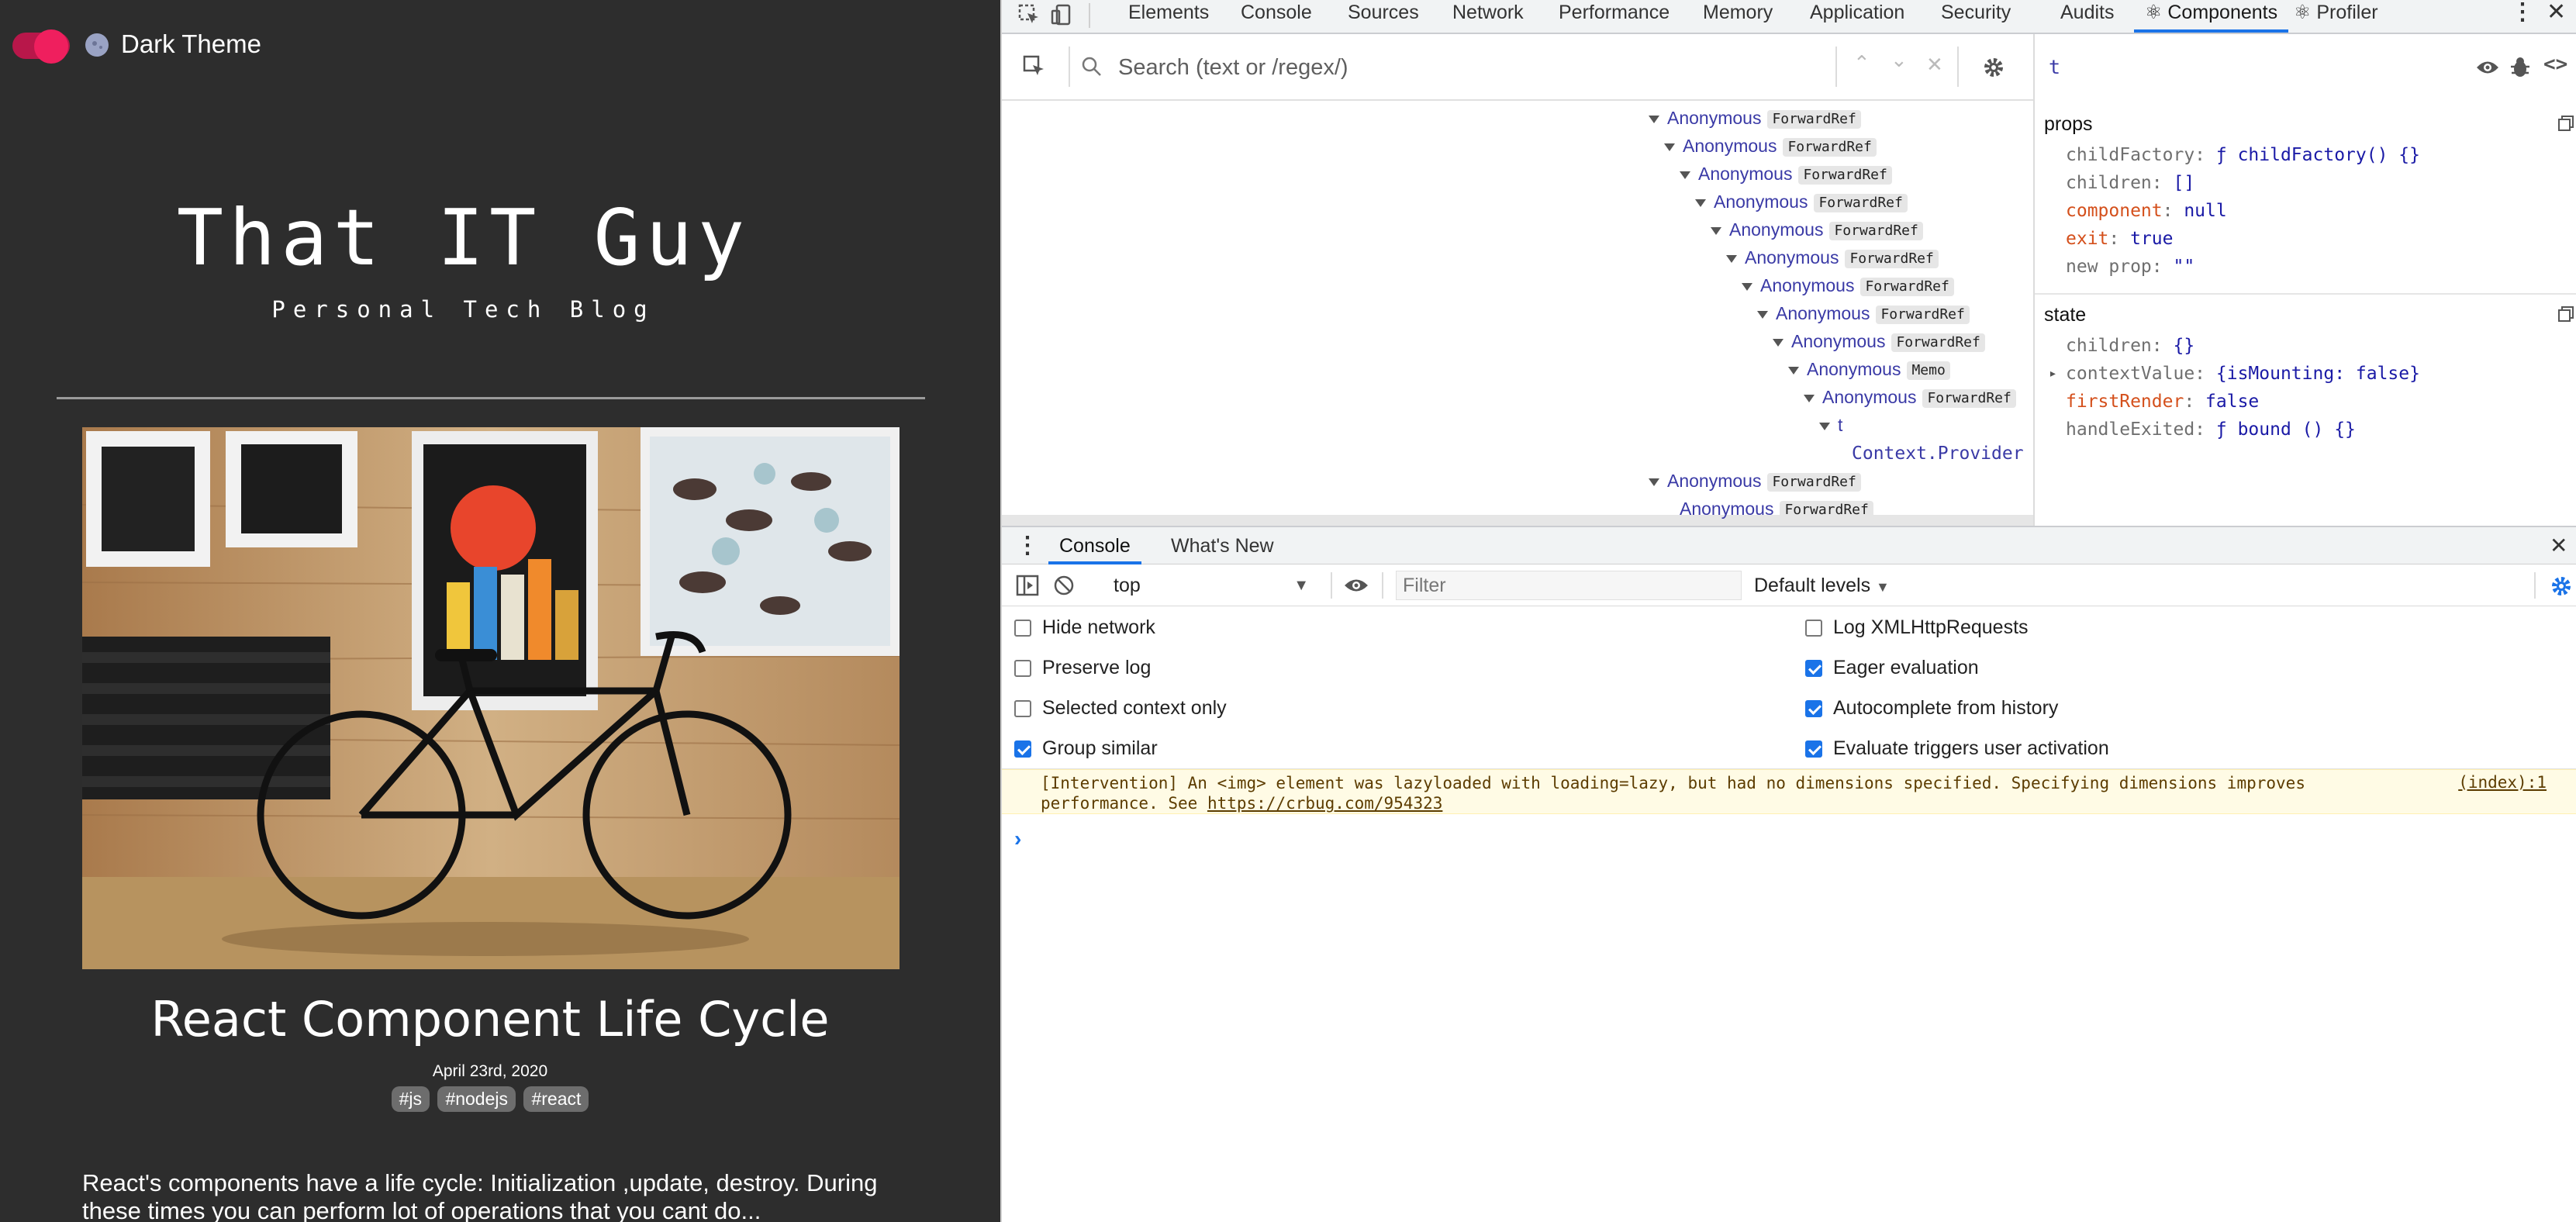 This screenshot has width=2576, height=1222. Describe the element at coordinates (1488, 16) in the screenshot. I see `tab-network: Network` at that location.